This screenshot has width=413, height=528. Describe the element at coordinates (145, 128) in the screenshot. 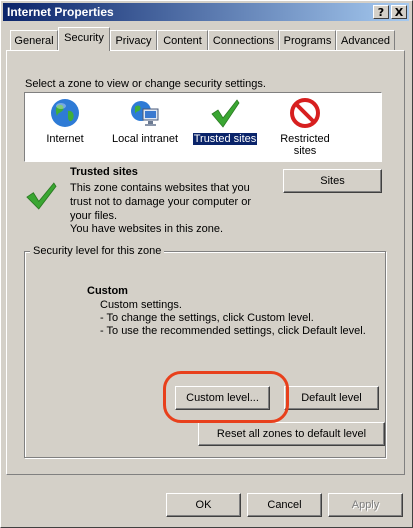

I see `zone-local-intranet: Local intranet` at that location.